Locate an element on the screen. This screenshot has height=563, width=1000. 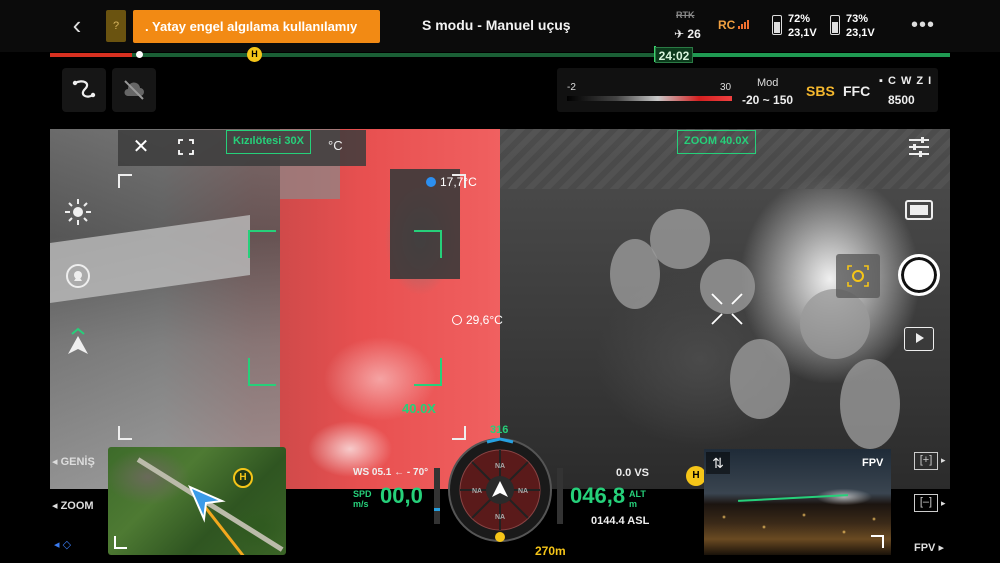
fullscreen-icon is located at coordinates (186, 147).